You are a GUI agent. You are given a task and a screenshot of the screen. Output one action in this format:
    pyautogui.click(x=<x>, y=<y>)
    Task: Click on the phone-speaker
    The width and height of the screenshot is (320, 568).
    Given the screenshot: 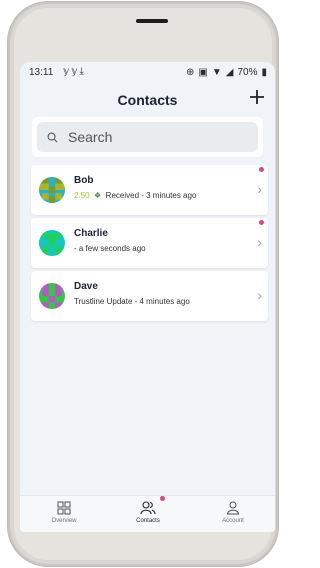 What is the action you would take?
    pyautogui.click(x=152, y=21)
    